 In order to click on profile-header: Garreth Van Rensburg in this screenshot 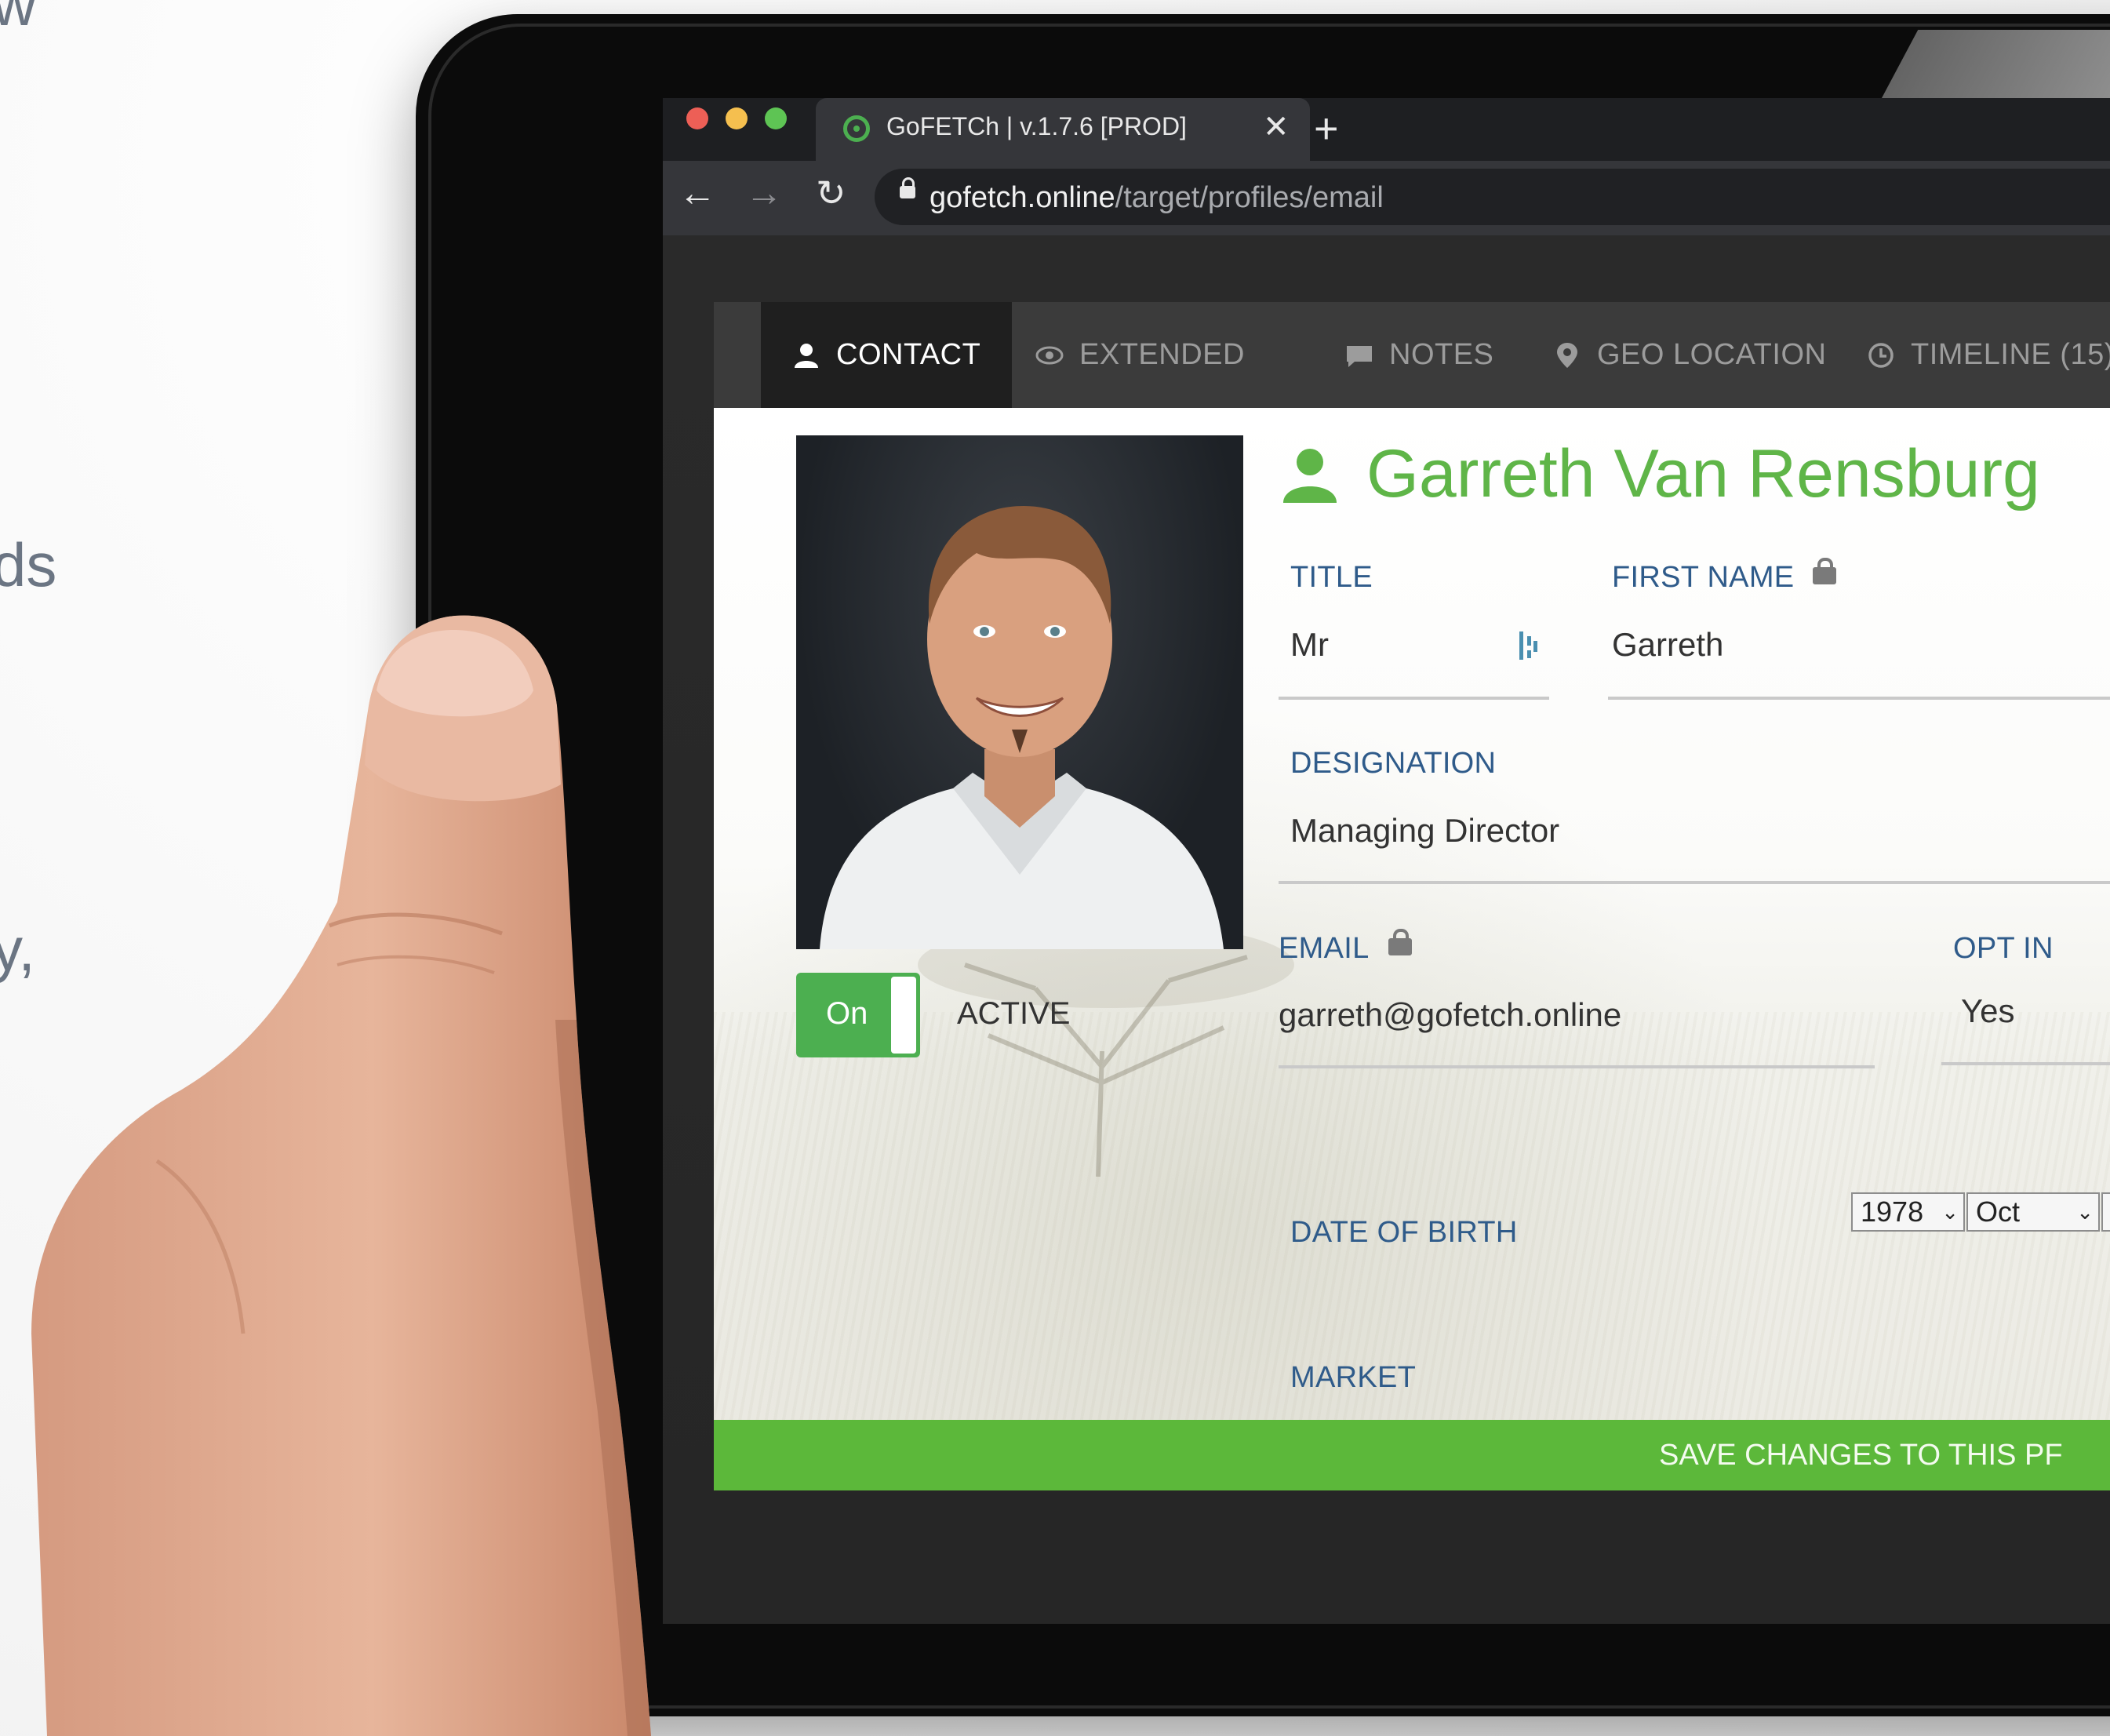, I will do `click(1659, 474)`.